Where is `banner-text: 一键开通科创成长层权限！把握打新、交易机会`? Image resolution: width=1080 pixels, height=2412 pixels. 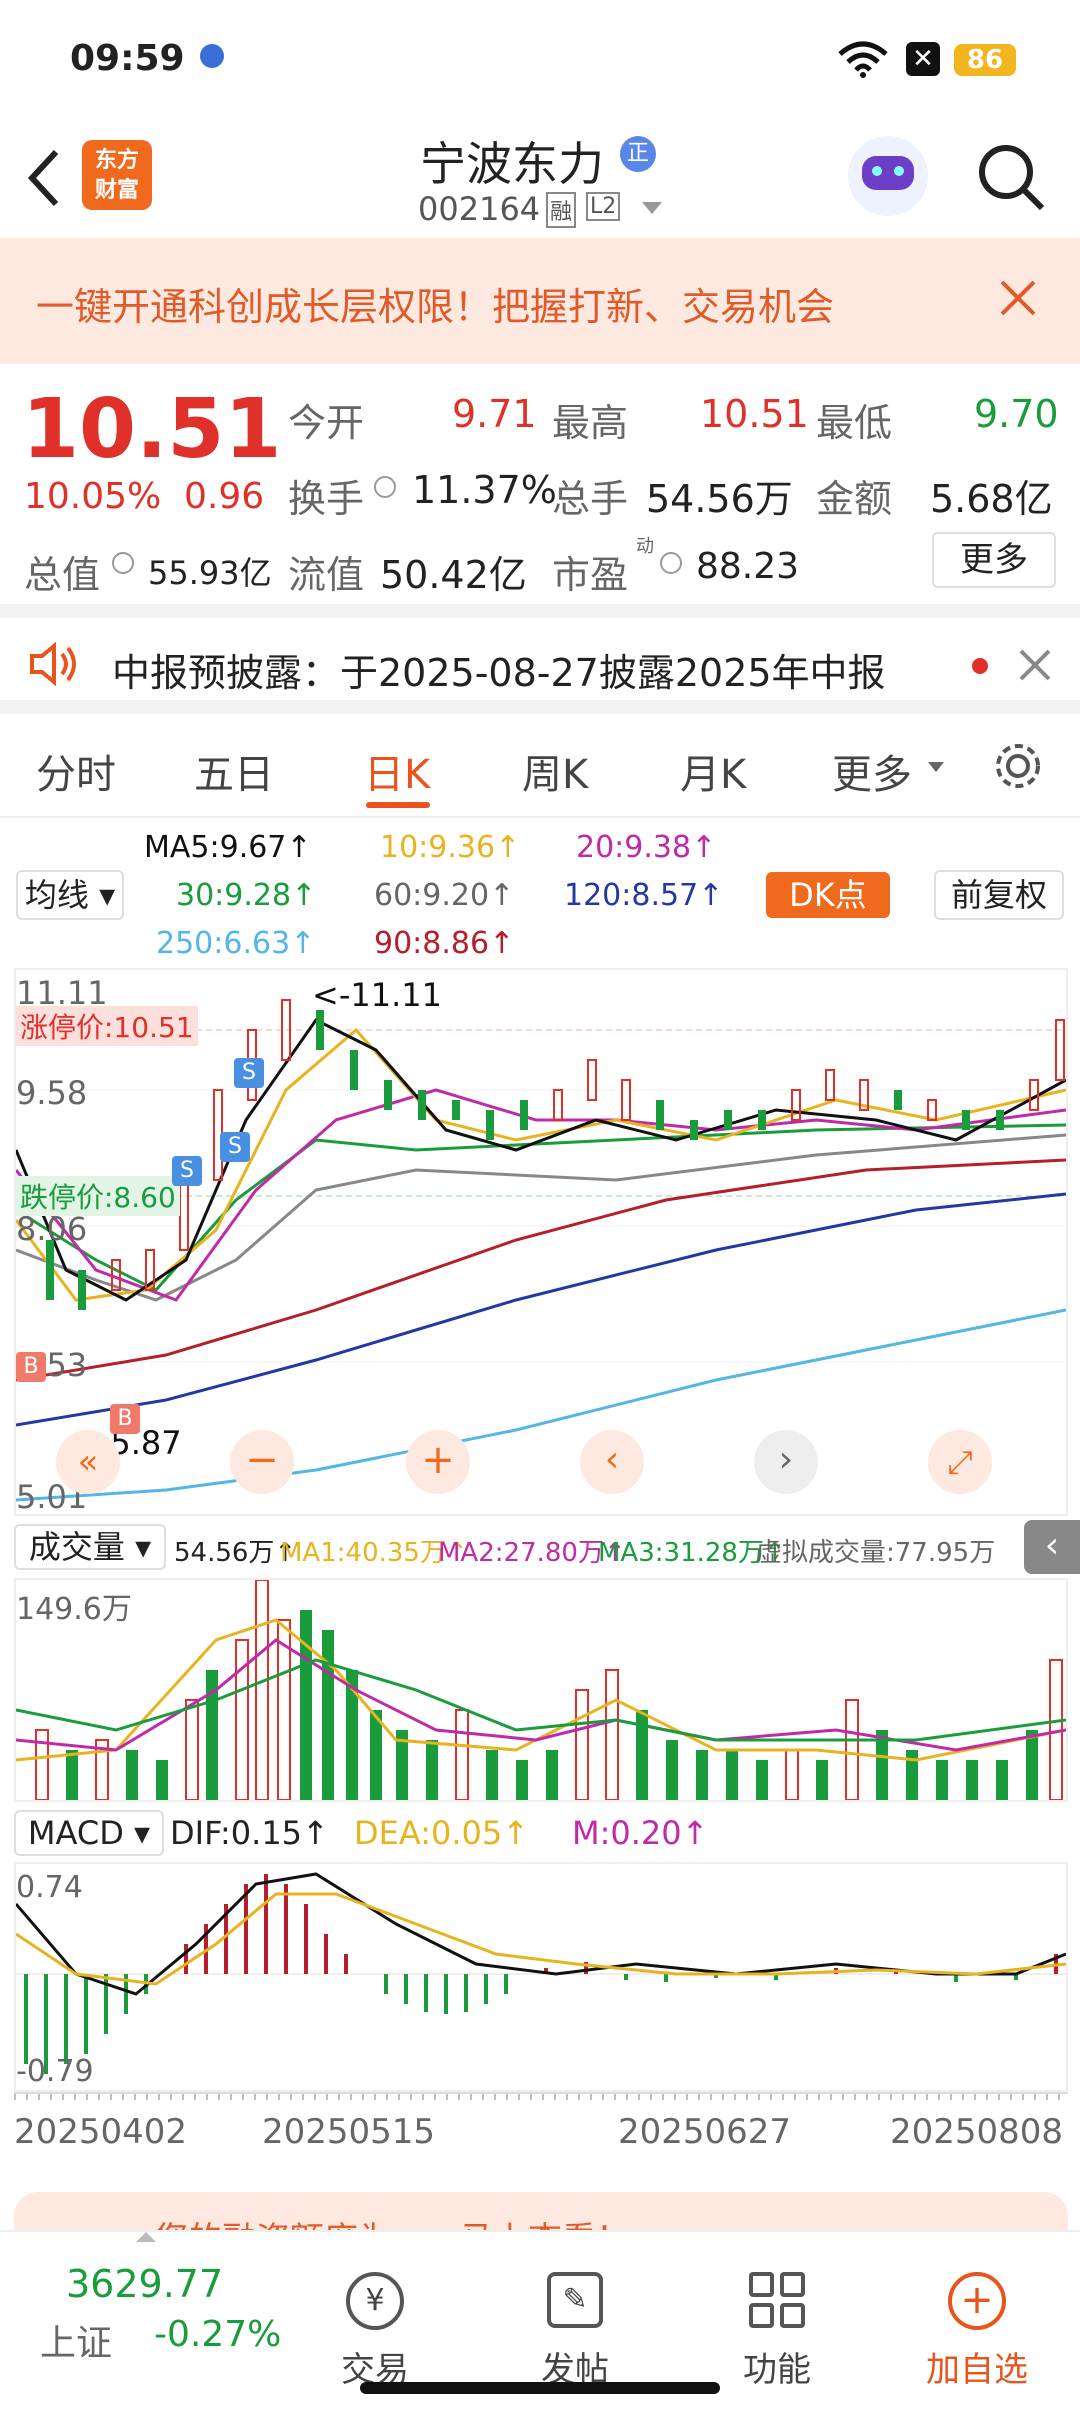 banner-text: 一键开通科创成长层权限！把握打新、交易机会 is located at coordinates (435, 307).